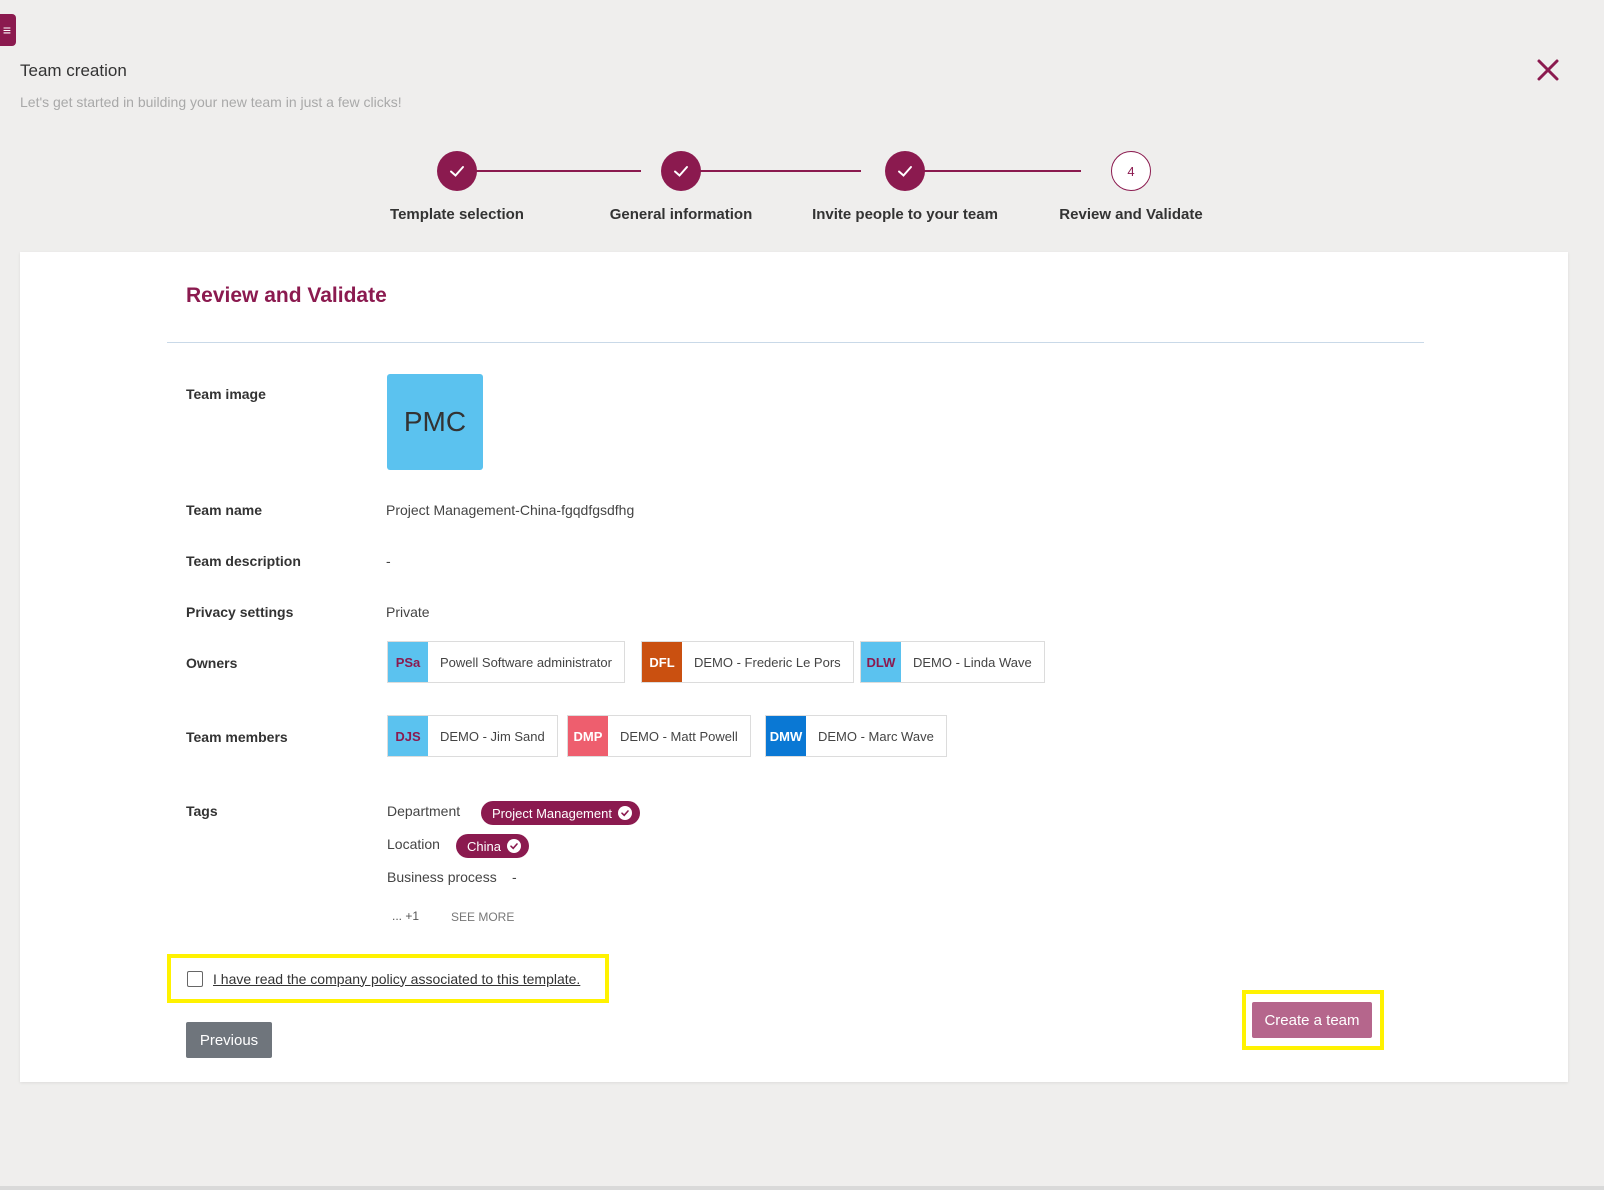 The image size is (1604, 1190). Describe the element at coordinates (482, 917) in the screenshot. I see `see-more-link: SEE MORE` at that location.